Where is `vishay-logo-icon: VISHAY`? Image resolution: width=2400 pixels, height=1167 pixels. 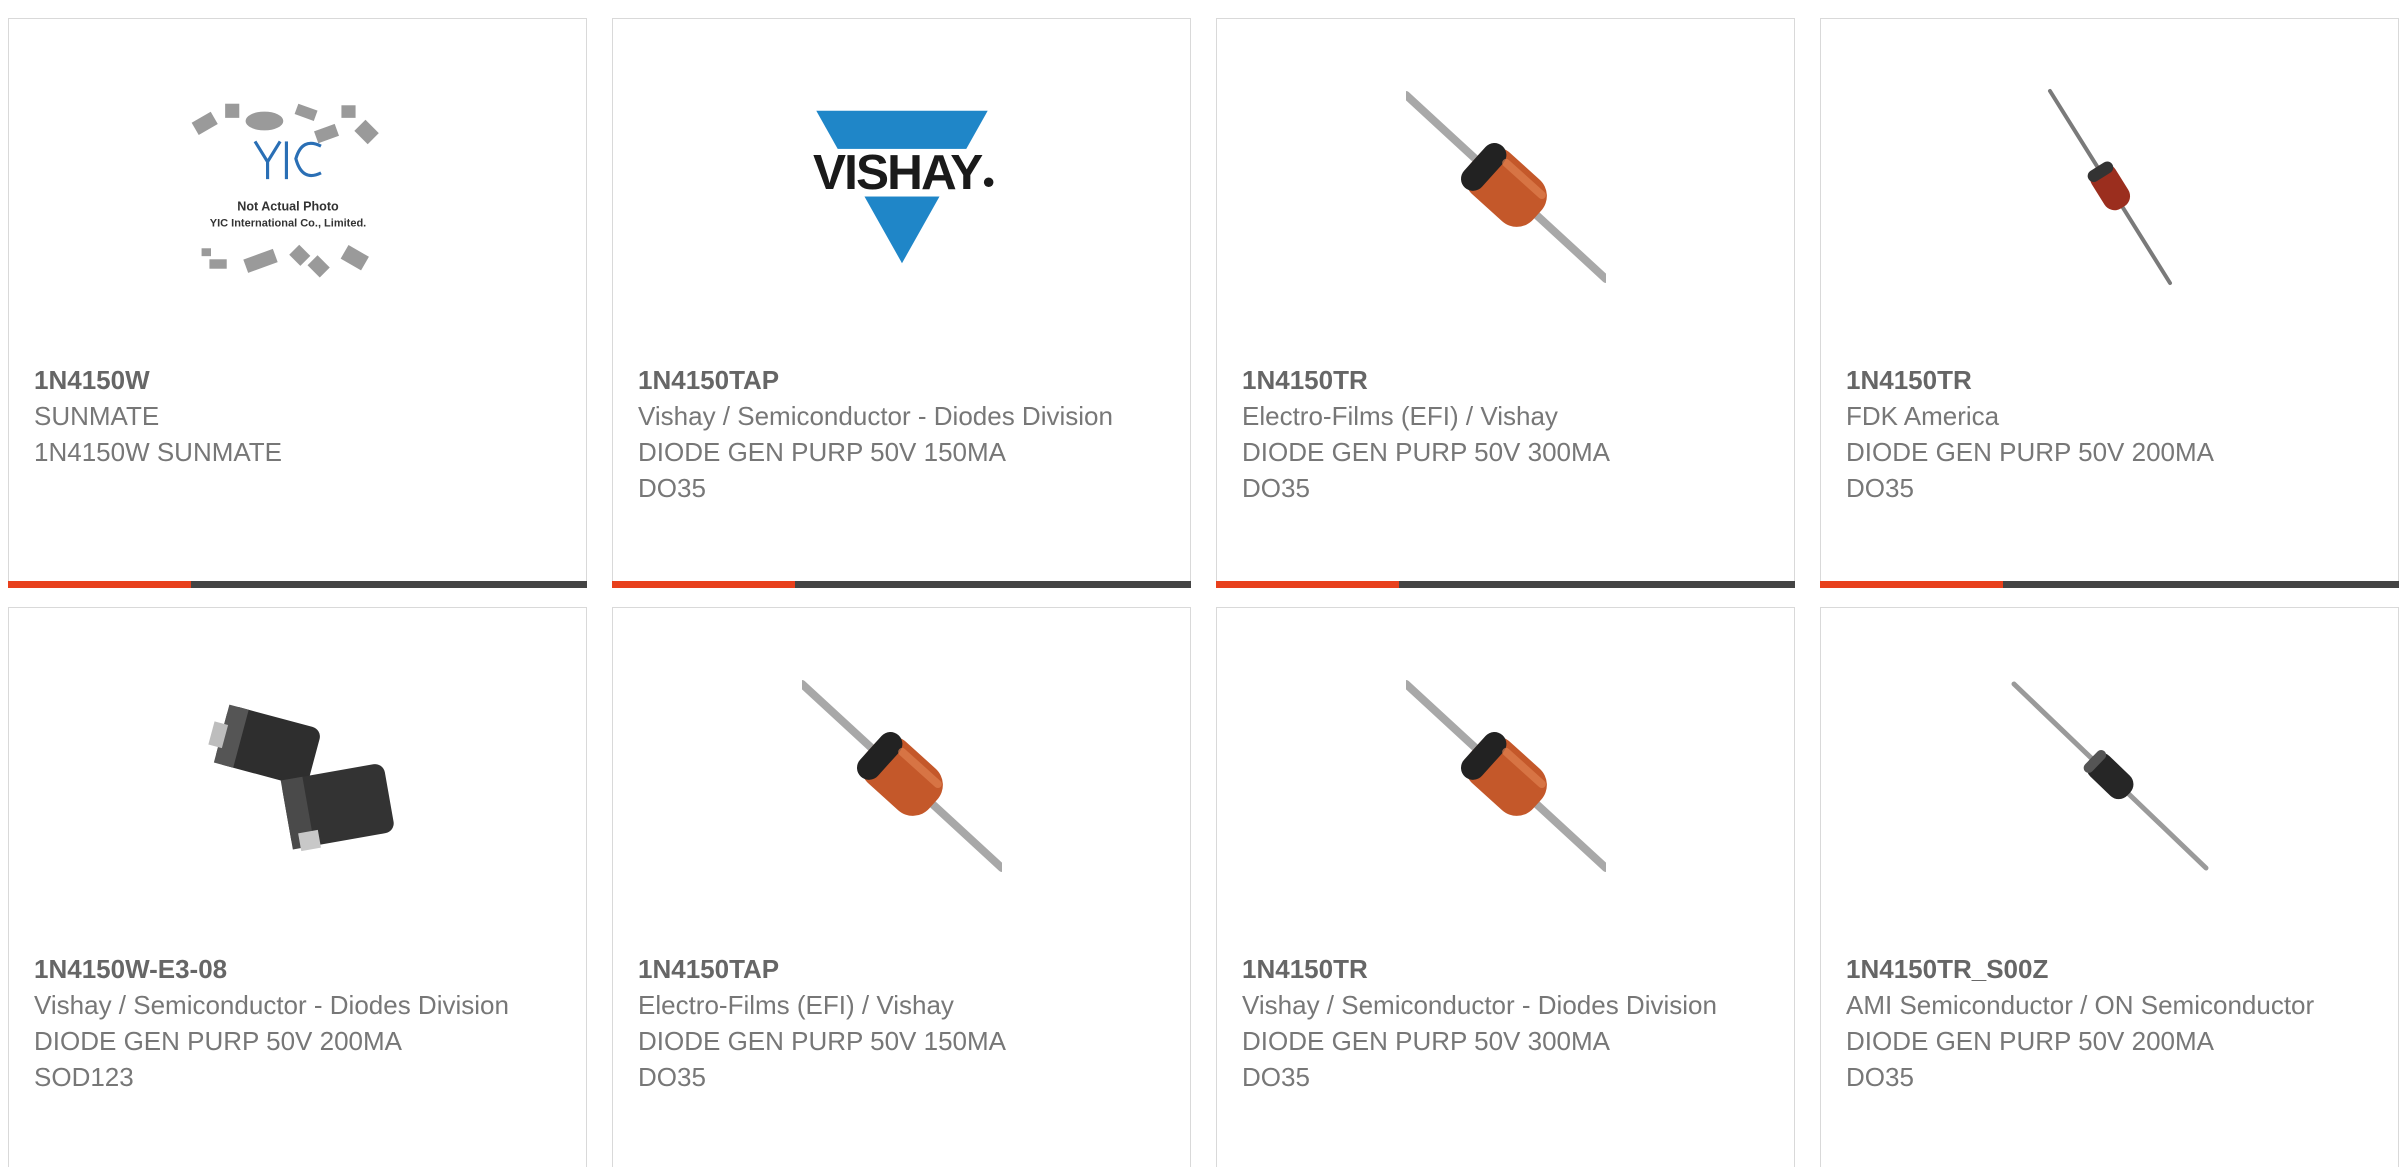 vishay-logo-icon: VISHAY is located at coordinates (902, 187).